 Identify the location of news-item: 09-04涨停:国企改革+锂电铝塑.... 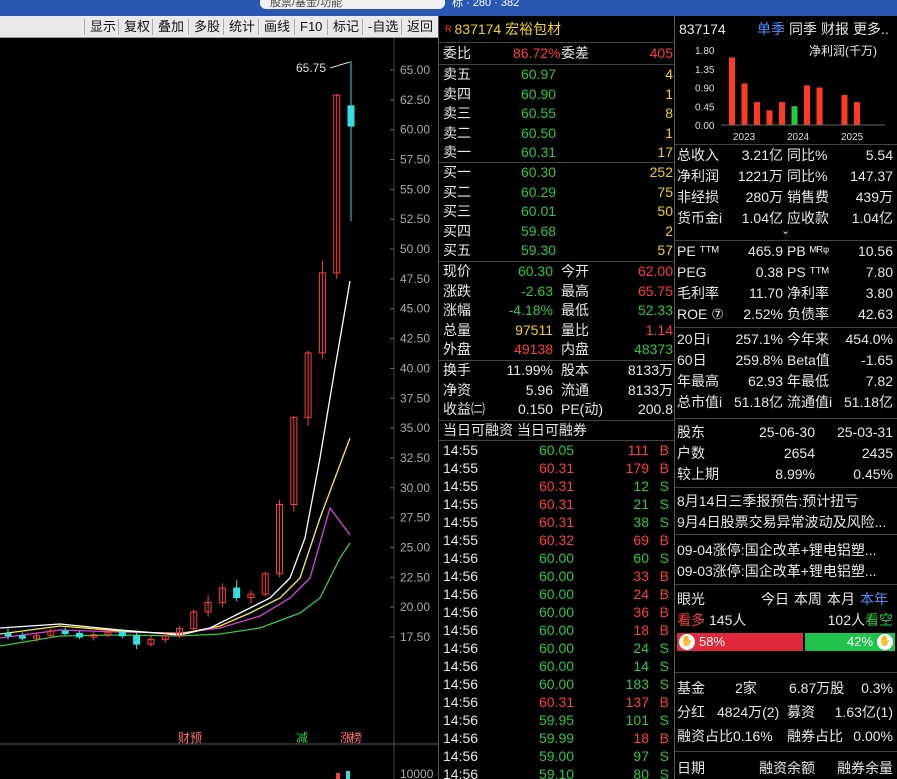
(785, 550).